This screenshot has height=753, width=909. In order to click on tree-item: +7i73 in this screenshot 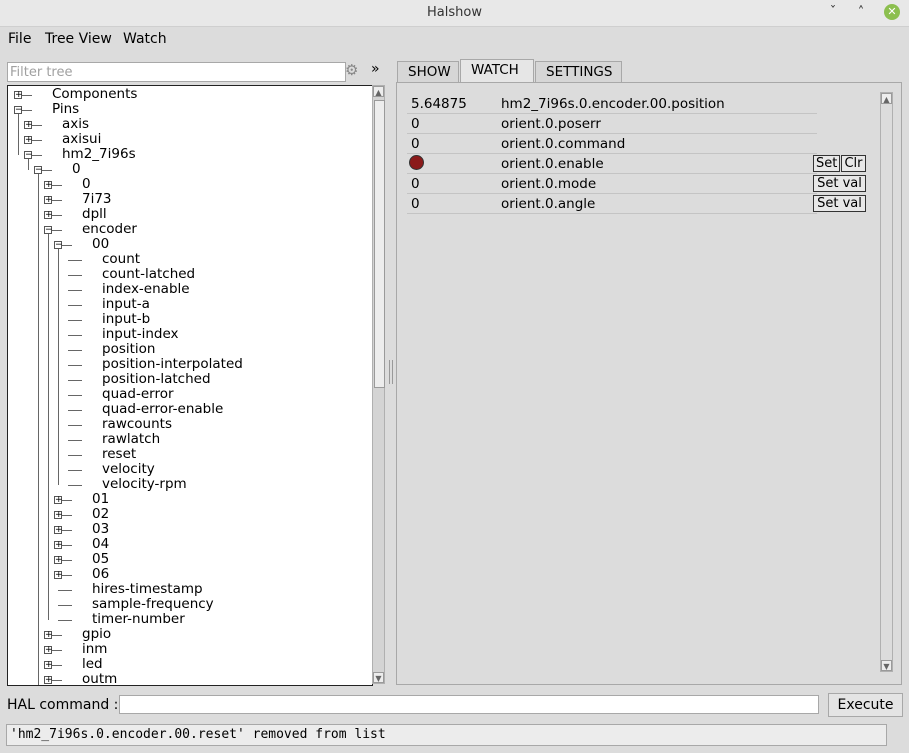, I will do `click(188, 199)`.